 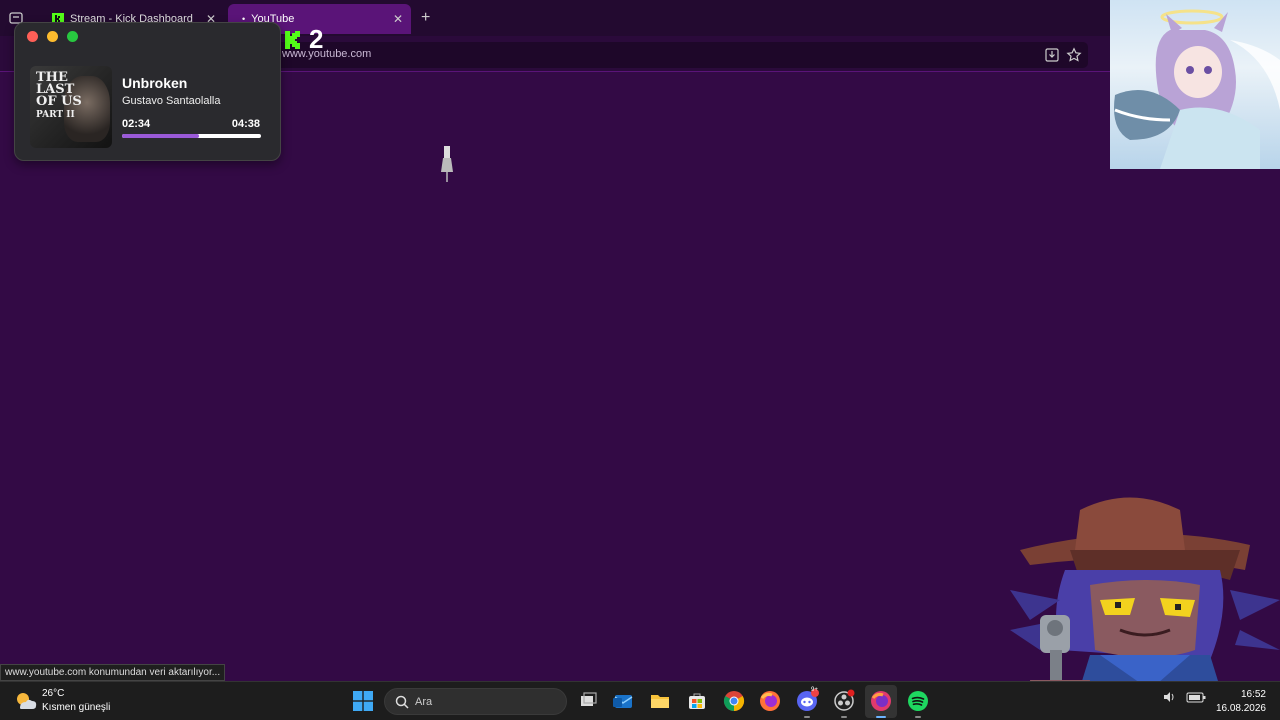 I want to click on outlook-icon, so click(x=623, y=701).